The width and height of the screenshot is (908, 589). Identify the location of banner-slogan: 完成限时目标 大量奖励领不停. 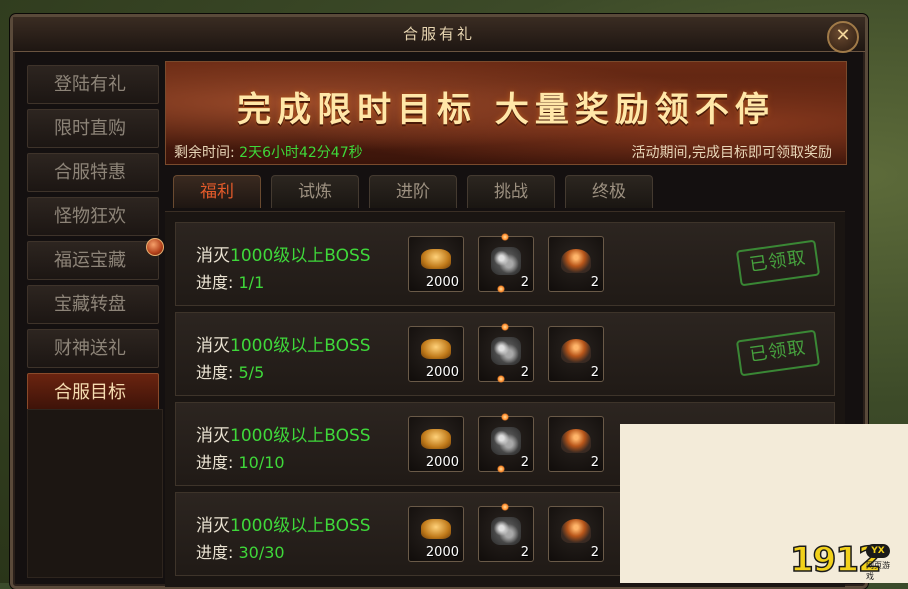
(506, 110).